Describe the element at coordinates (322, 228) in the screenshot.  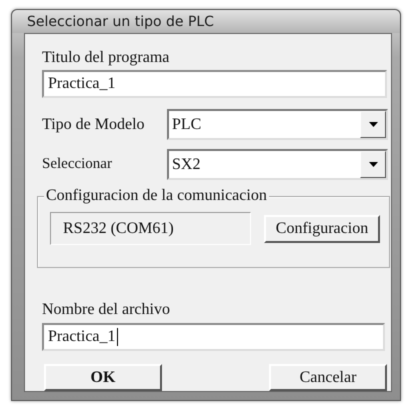
I see `configuration-button: Configuracion` at that location.